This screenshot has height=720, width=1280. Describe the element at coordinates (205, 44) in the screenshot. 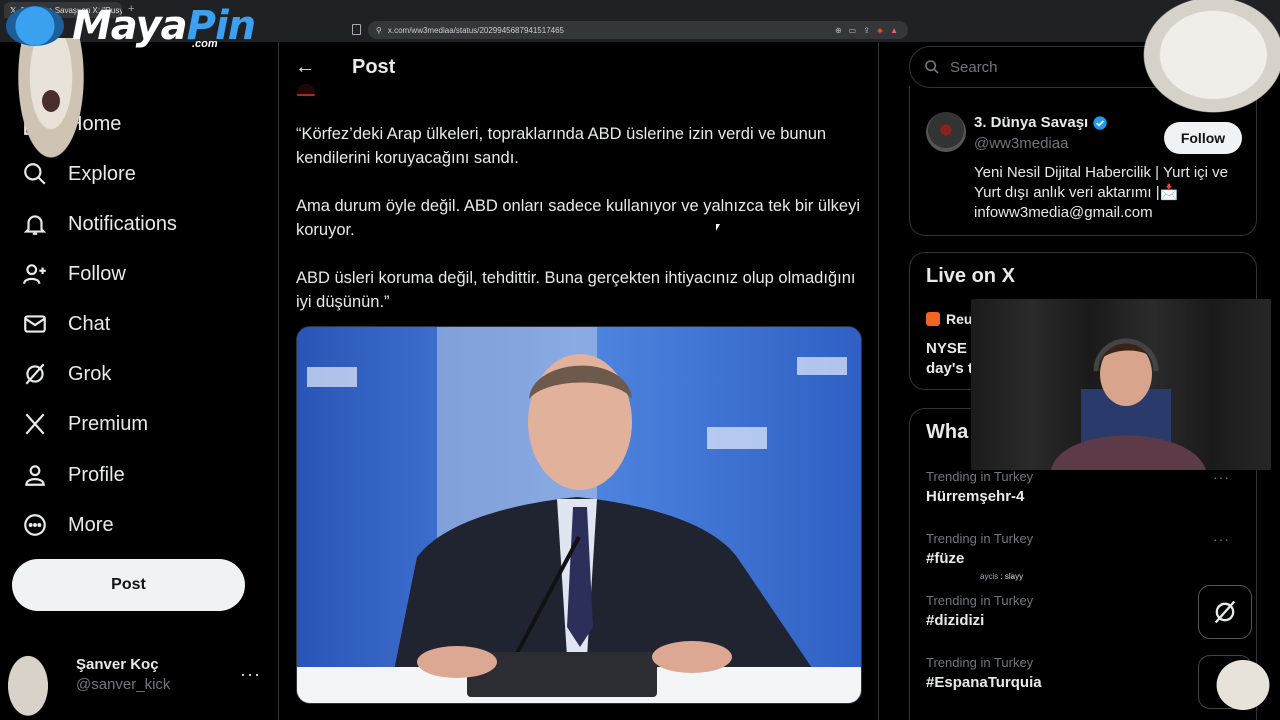

I see `logo-suffix: .com` at that location.